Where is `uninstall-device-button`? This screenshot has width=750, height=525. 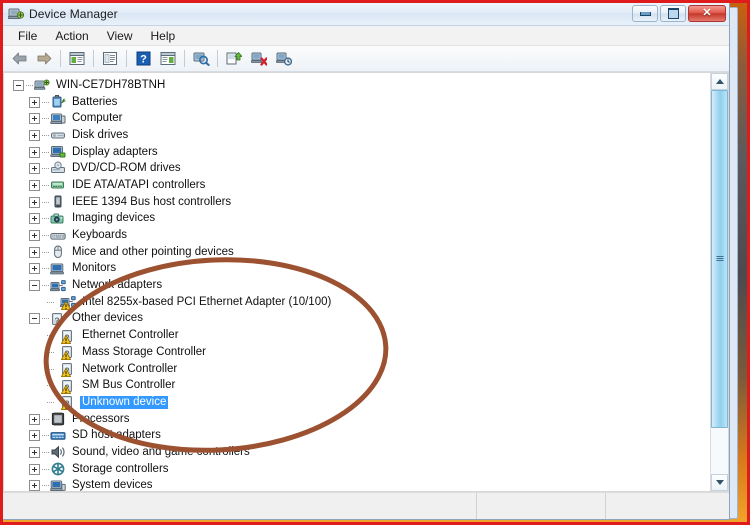
uninstall-device-button is located at coordinates (284, 59).